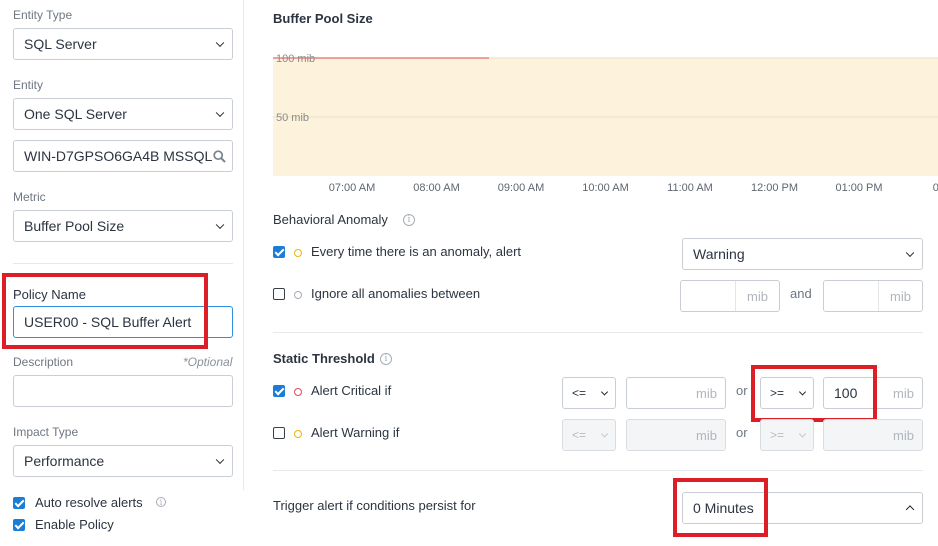  Describe the element at coordinates (243, 245) in the screenshot. I see `panel-divider` at that location.